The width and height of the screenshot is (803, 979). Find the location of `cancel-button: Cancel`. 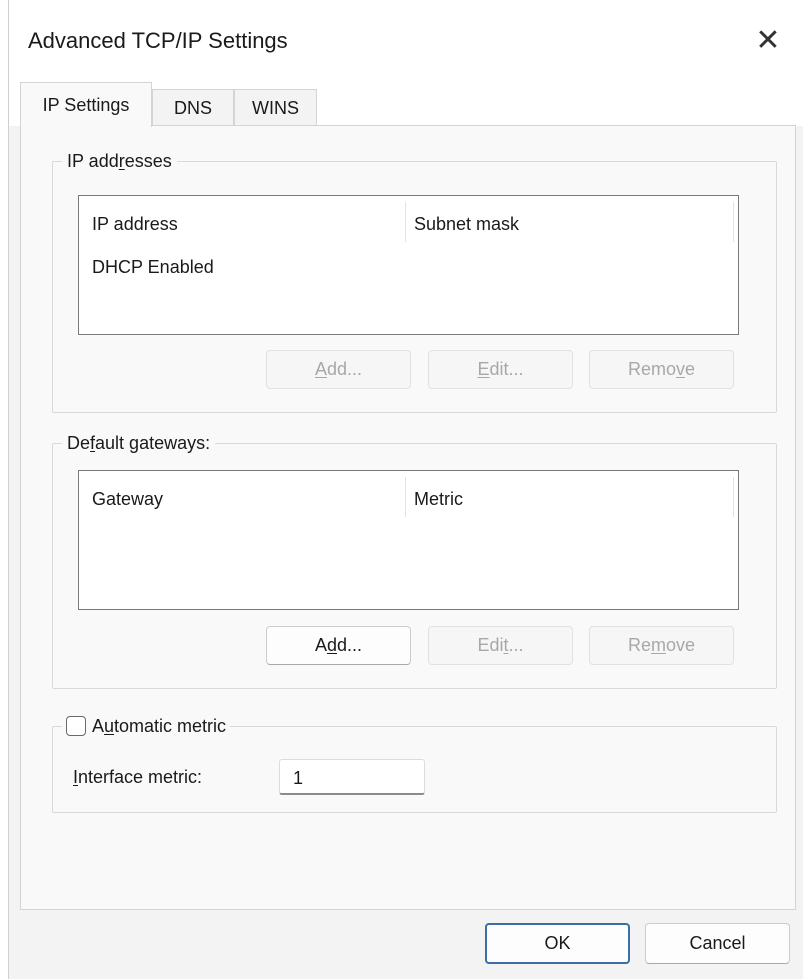

cancel-button: Cancel is located at coordinates (717, 943).